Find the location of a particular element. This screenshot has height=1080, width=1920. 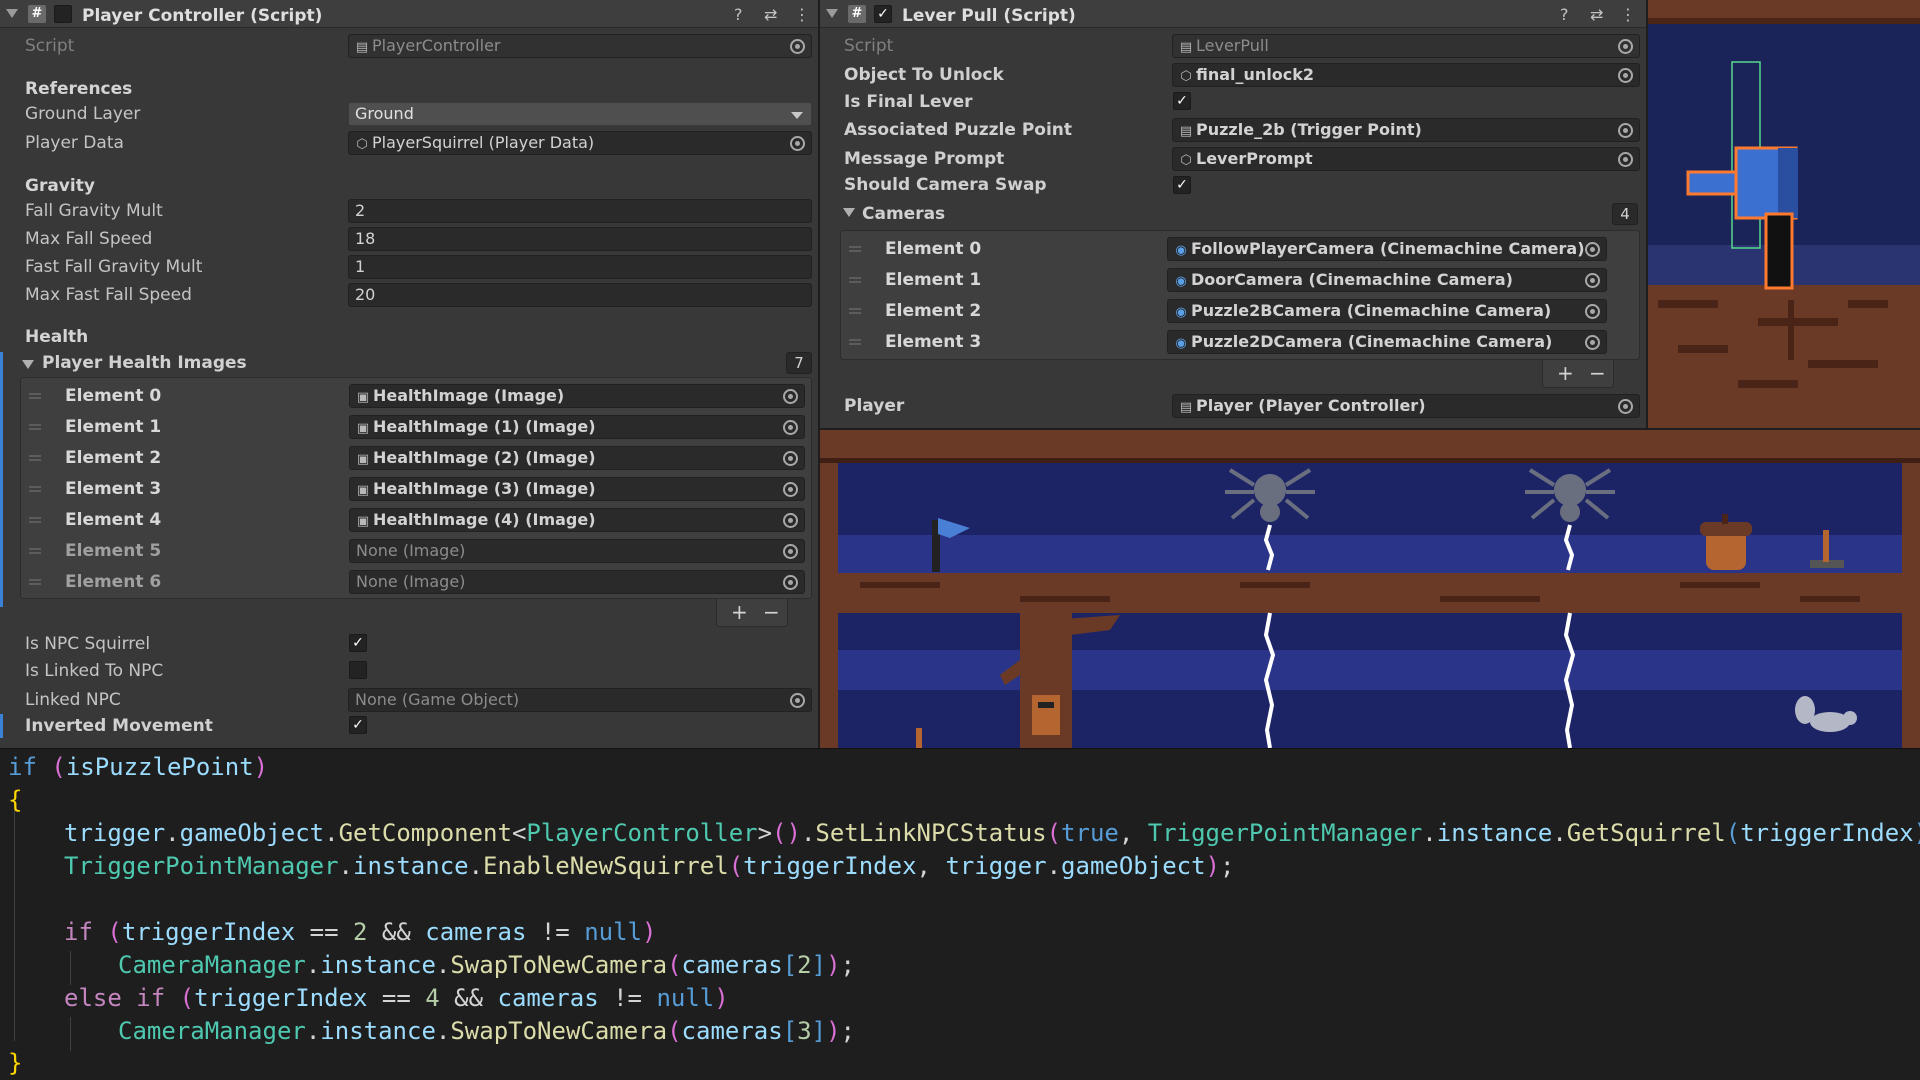

code-token: SwapToNewCamera is located at coordinates (559, 965).